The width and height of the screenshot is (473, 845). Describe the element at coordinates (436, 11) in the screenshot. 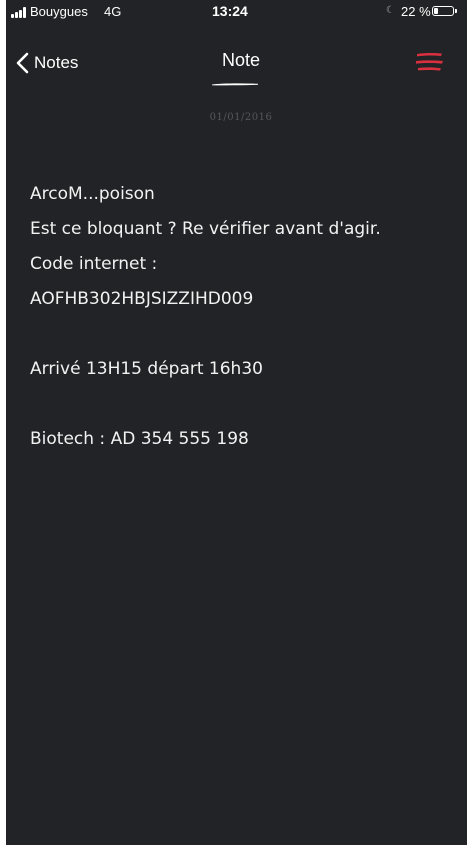

I see `battery-level-fill` at that location.